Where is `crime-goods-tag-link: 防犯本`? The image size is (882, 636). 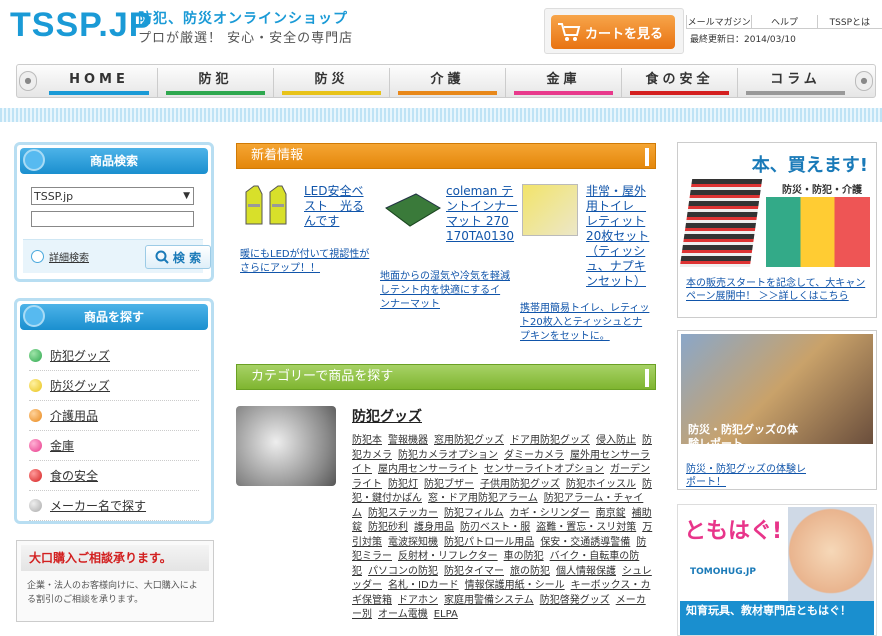 crime-goods-tag-link: 防犯本 is located at coordinates (367, 440).